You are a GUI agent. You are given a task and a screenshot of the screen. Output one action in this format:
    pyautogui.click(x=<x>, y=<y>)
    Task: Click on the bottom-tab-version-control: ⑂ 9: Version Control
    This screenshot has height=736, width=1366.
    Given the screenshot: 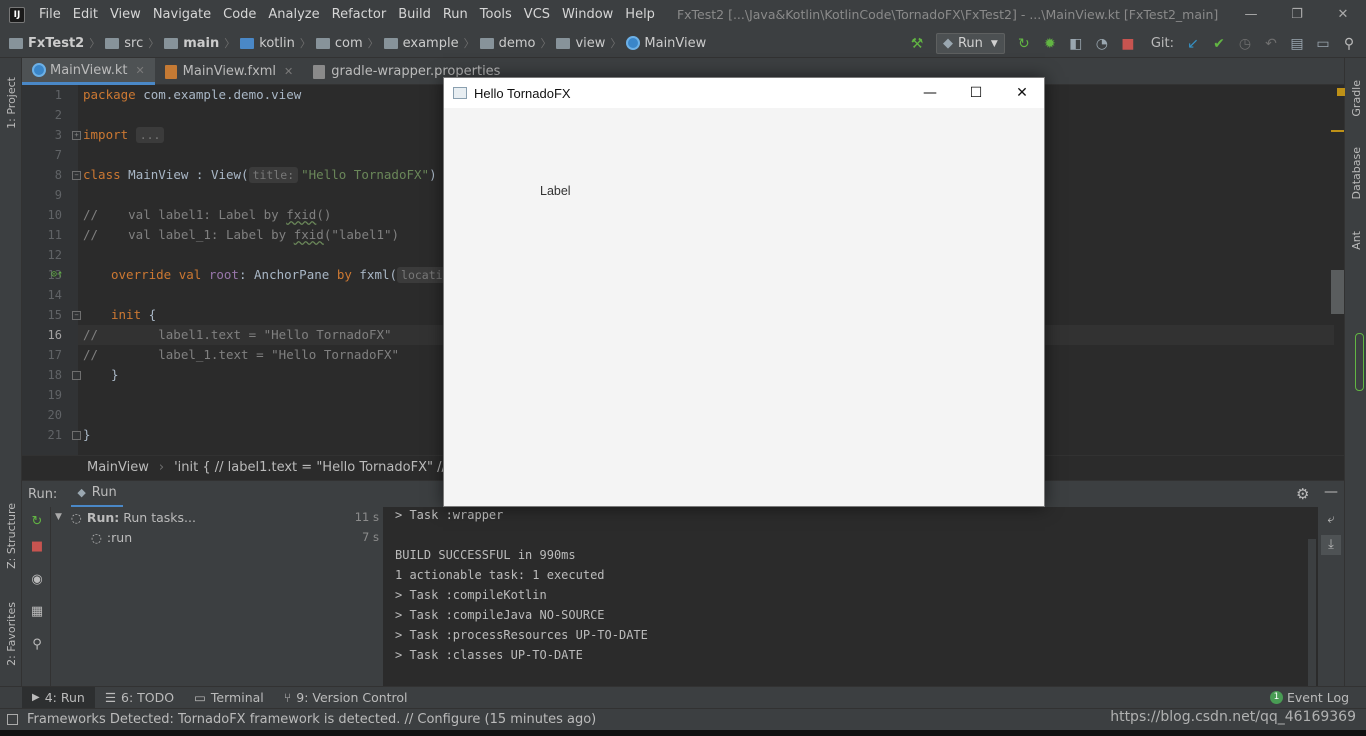 What is the action you would take?
    pyautogui.click(x=346, y=698)
    